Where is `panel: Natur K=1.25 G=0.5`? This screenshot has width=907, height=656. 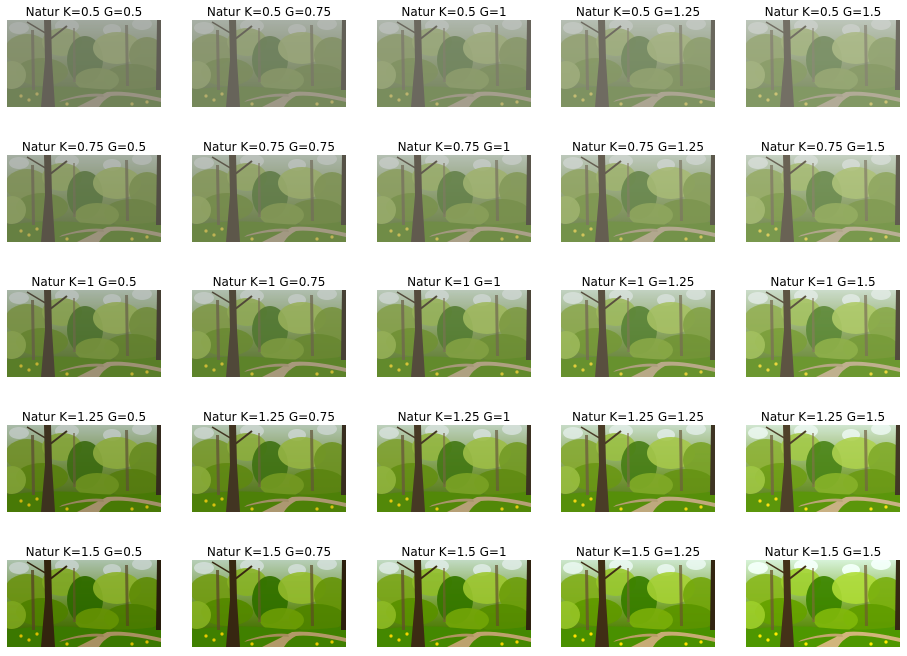
panel: Natur K=1.25 G=0.5 is located at coordinates (84, 460).